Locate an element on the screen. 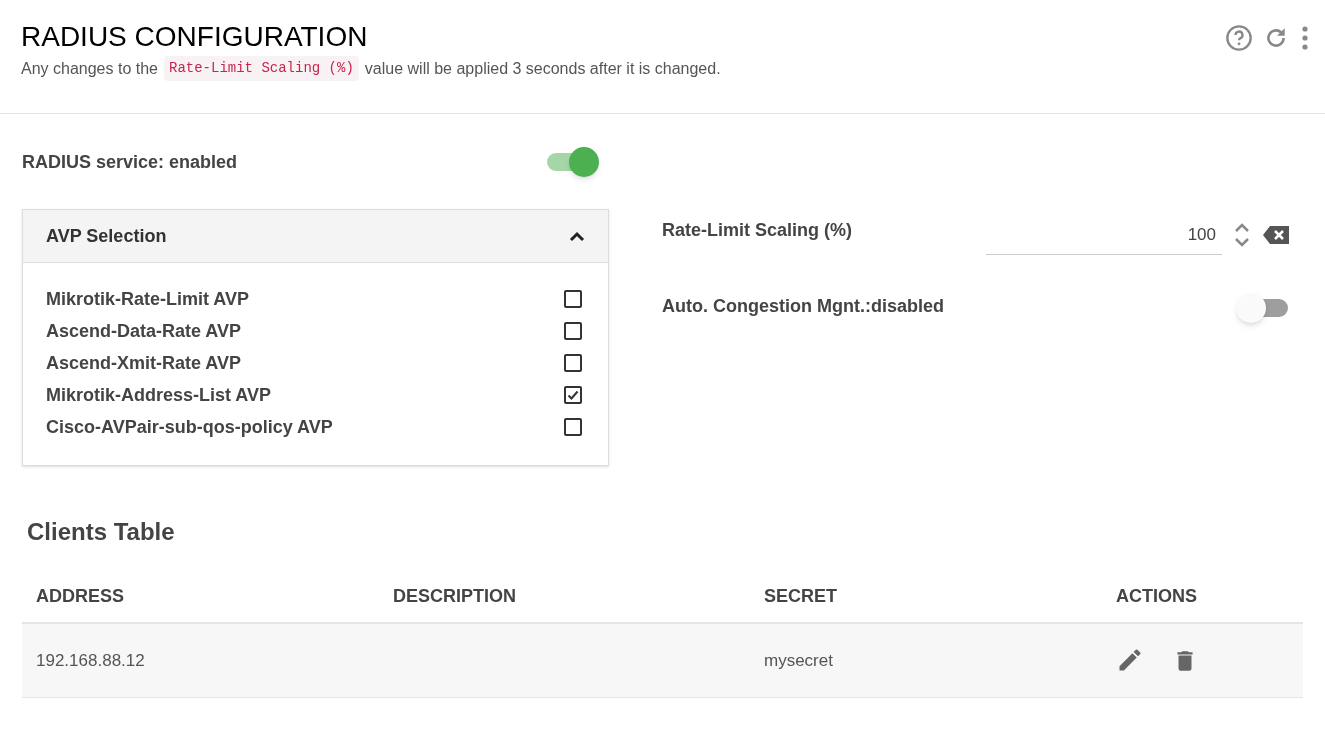 This screenshot has width=1325, height=738. table-title: Clients Table is located at coordinates (101, 532).